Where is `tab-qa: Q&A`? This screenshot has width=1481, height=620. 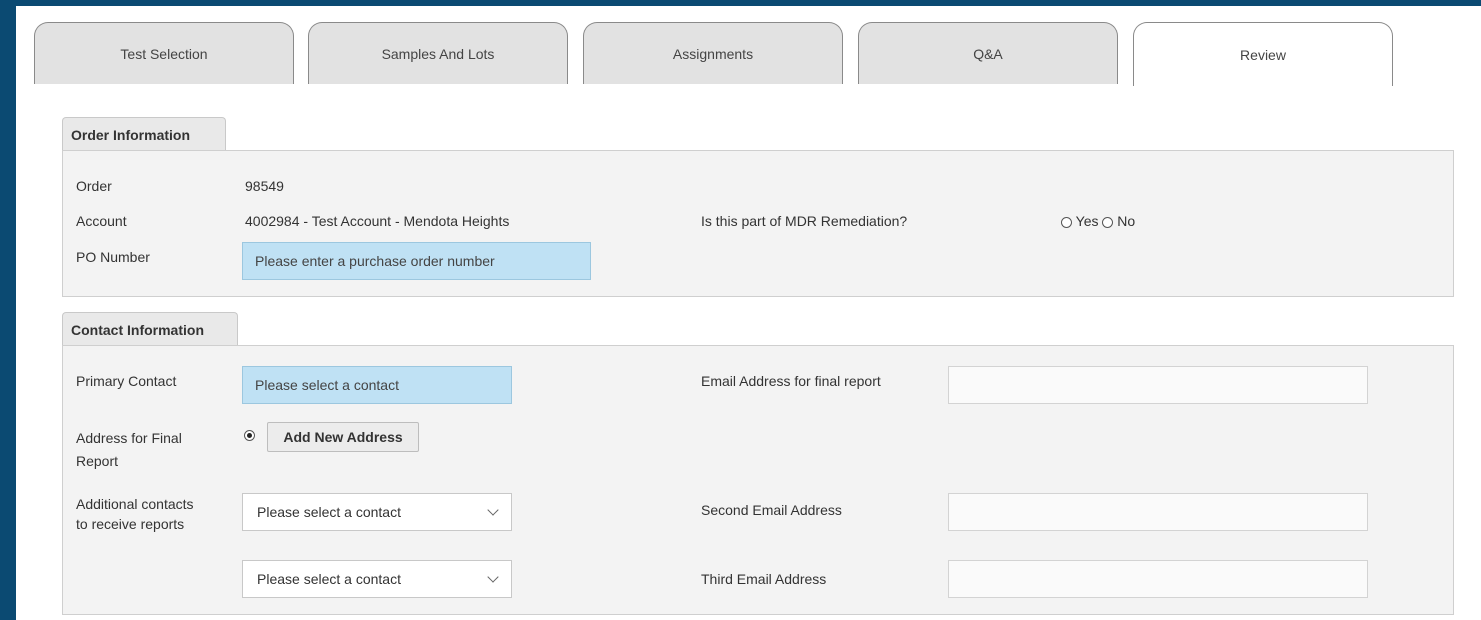
tab-qa: Q&A is located at coordinates (988, 53).